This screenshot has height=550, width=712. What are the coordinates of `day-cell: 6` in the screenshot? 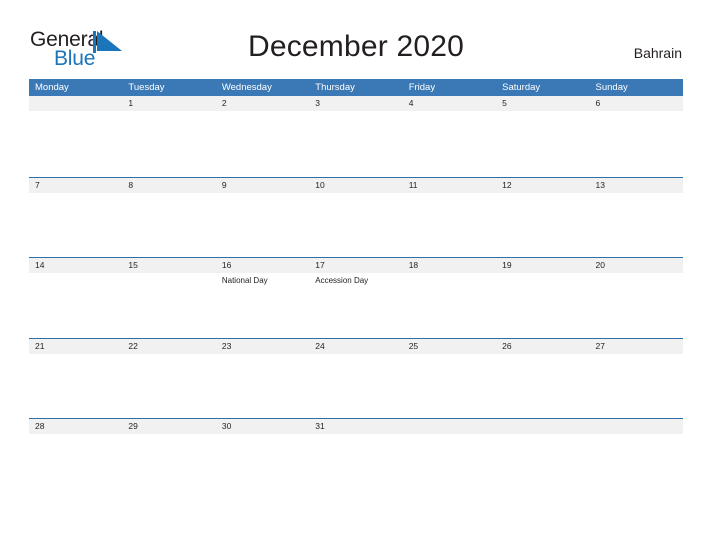 It's located at (636, 136).